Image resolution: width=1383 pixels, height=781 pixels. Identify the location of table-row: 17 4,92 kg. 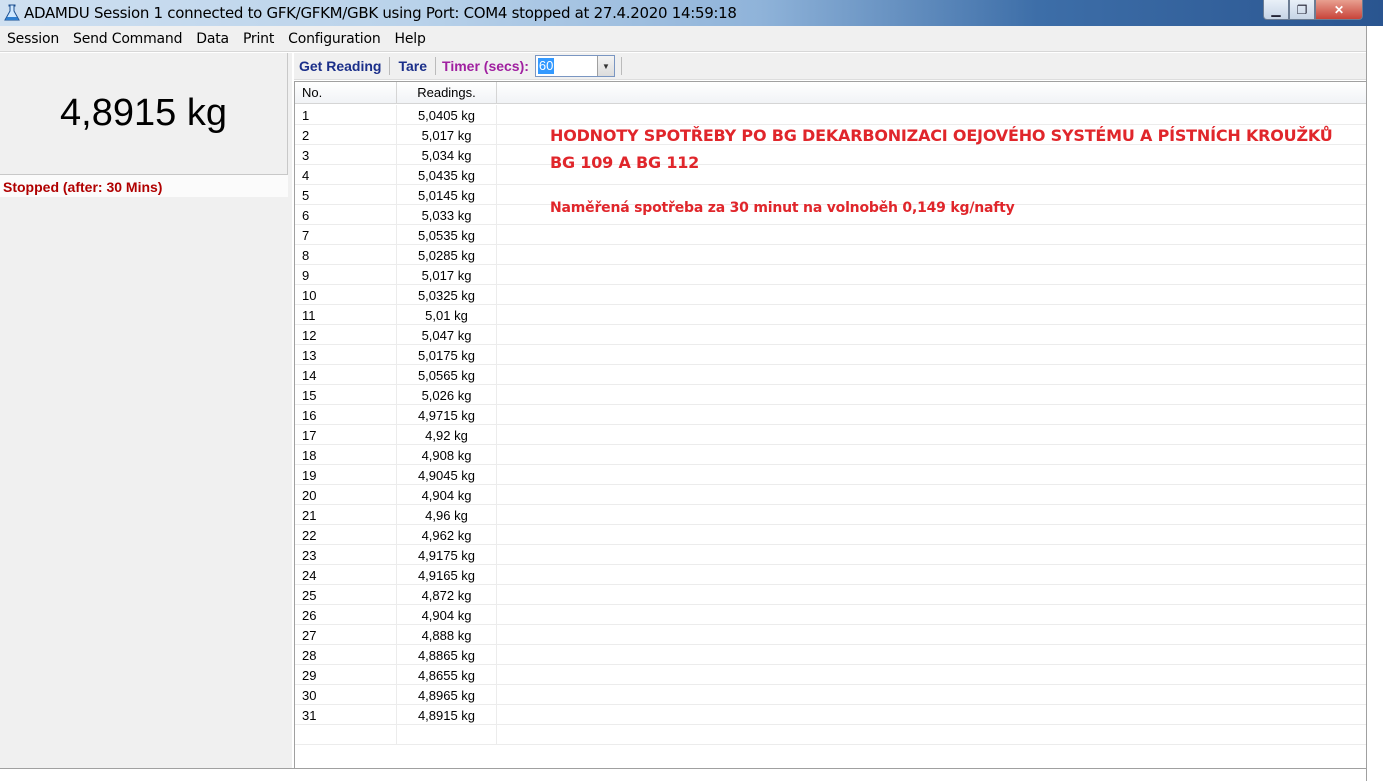
(830, 435).